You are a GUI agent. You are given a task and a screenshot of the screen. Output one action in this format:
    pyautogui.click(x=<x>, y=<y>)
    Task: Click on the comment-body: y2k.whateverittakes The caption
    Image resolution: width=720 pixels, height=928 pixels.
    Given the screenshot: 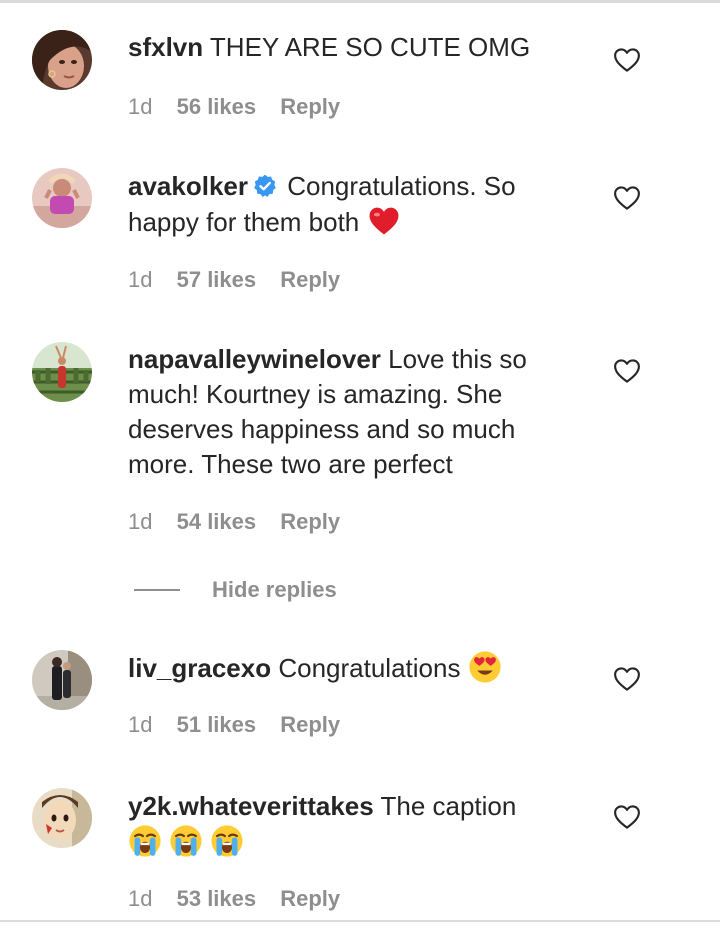 What is the action you would take?
    pyautogui.click(x=348, y=824)
    